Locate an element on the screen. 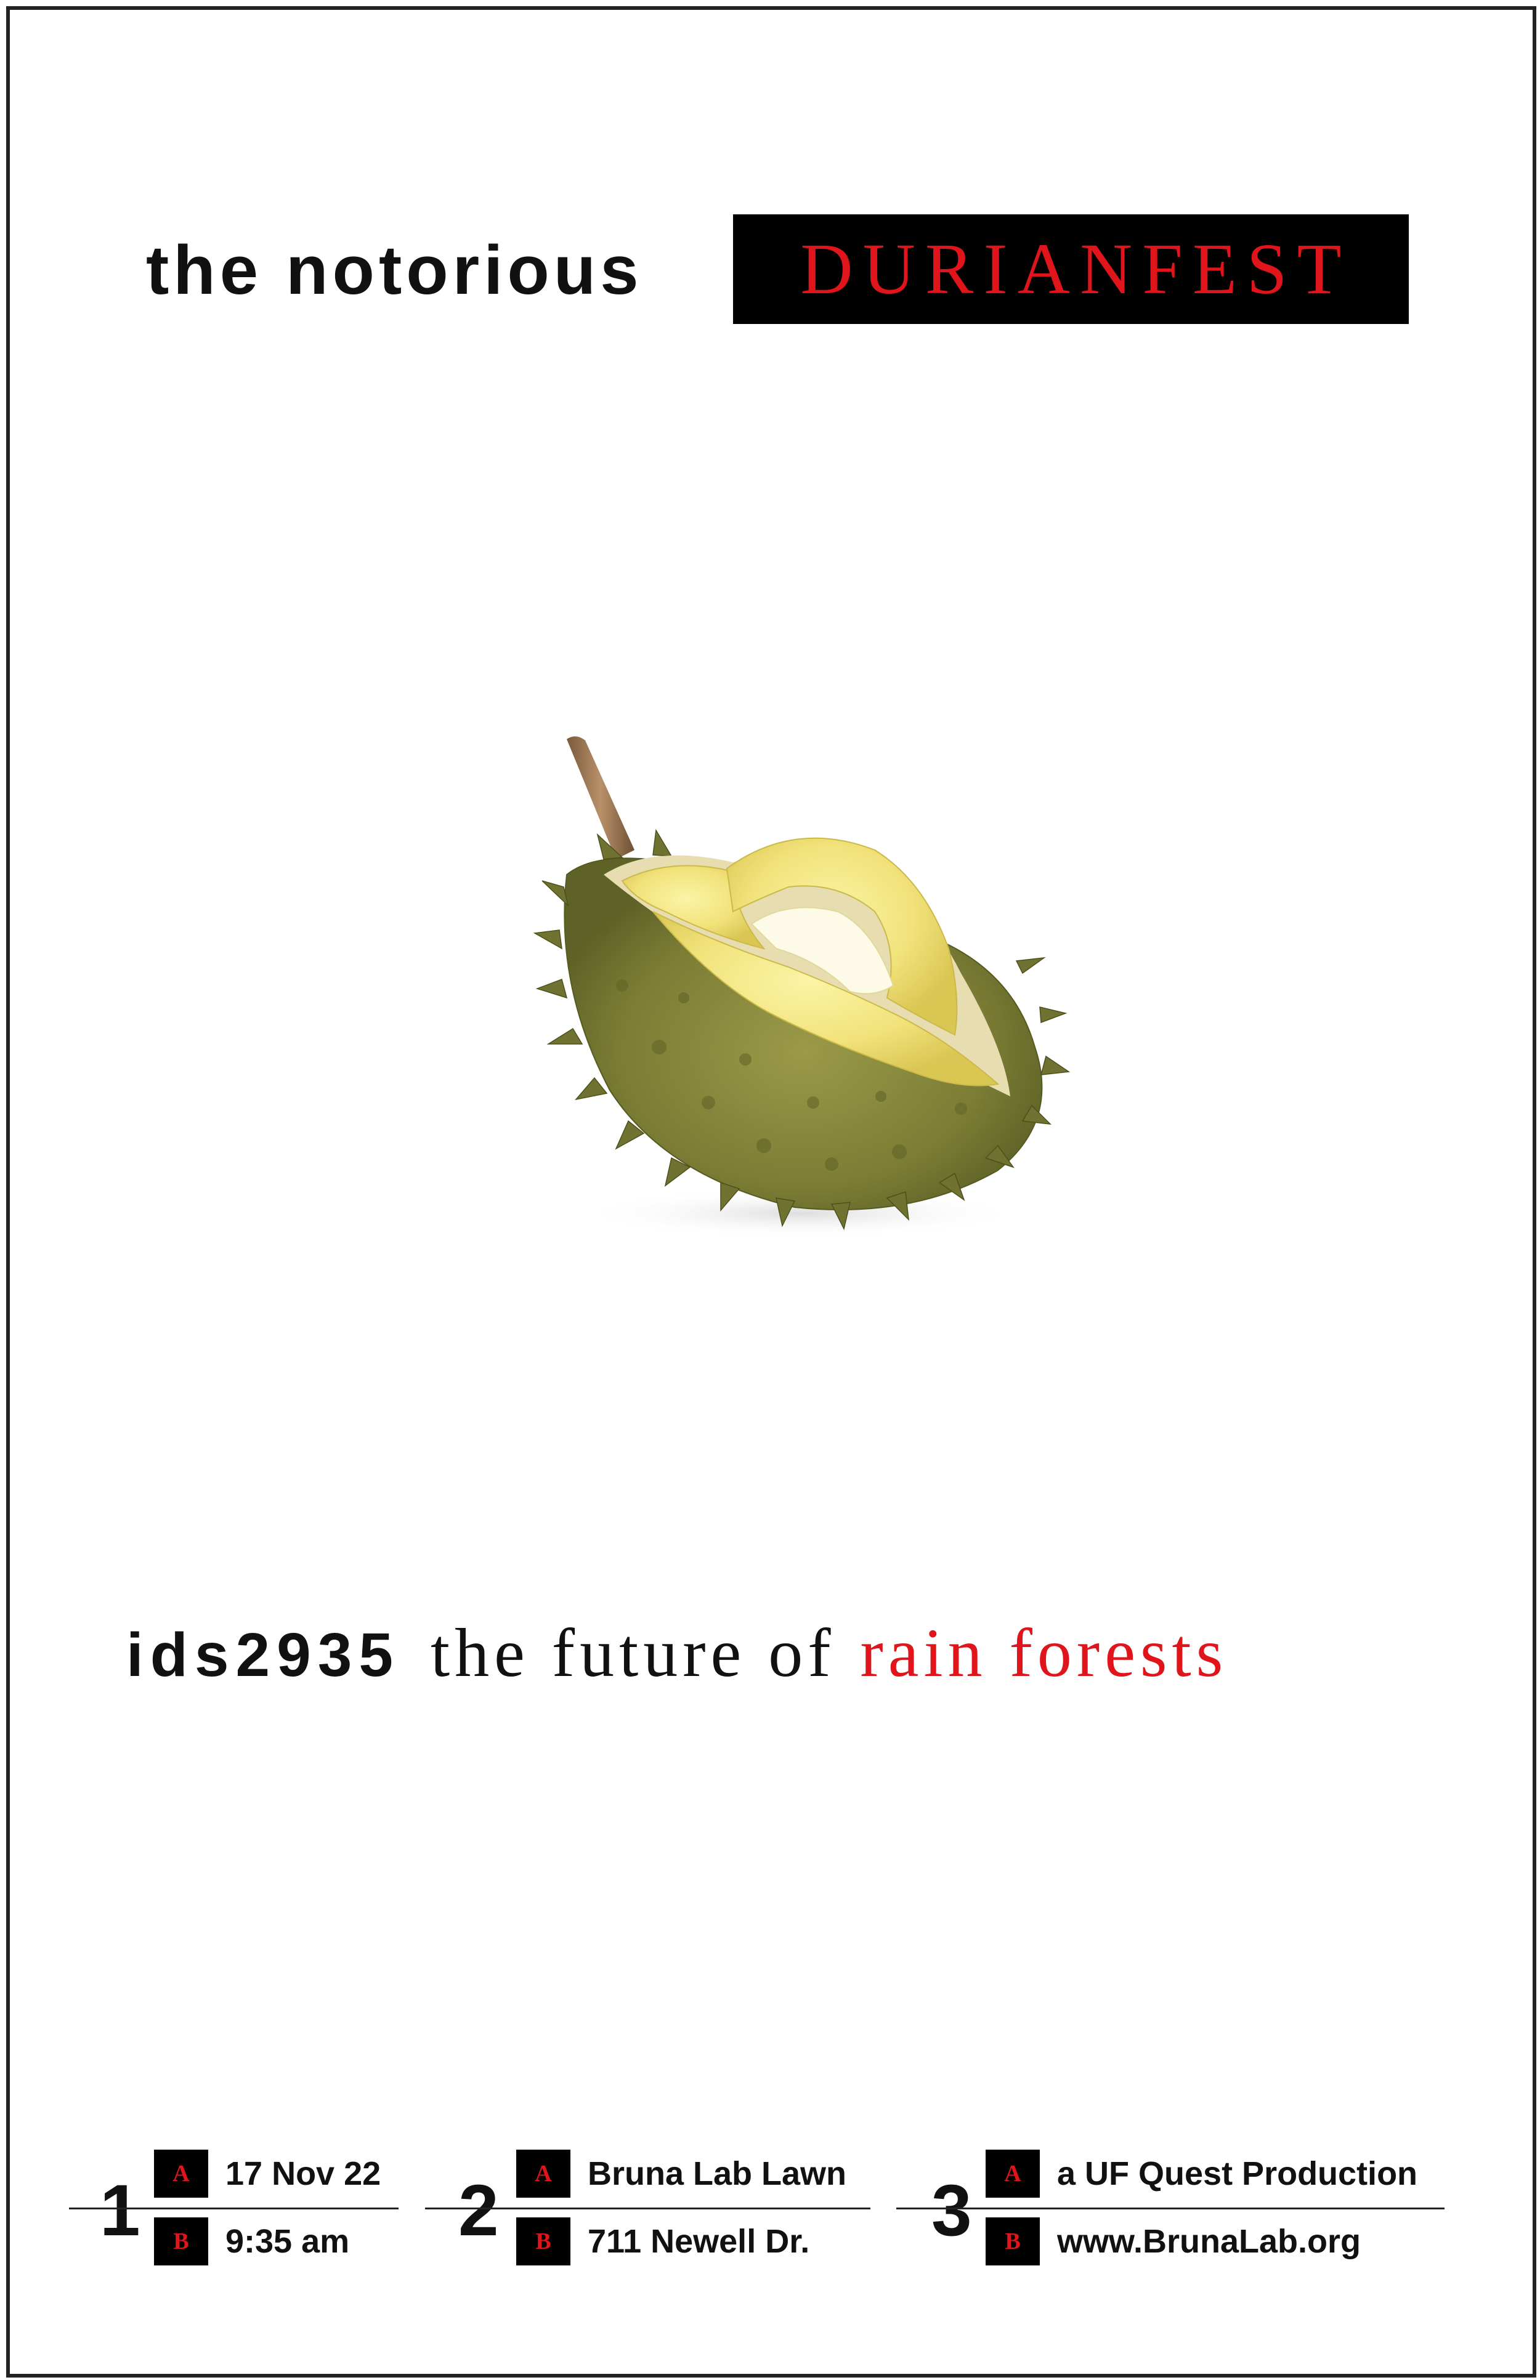 The width and height of the screenshot is (1540, 2380). title-row: the notorious is located at coordinates (394, 269).